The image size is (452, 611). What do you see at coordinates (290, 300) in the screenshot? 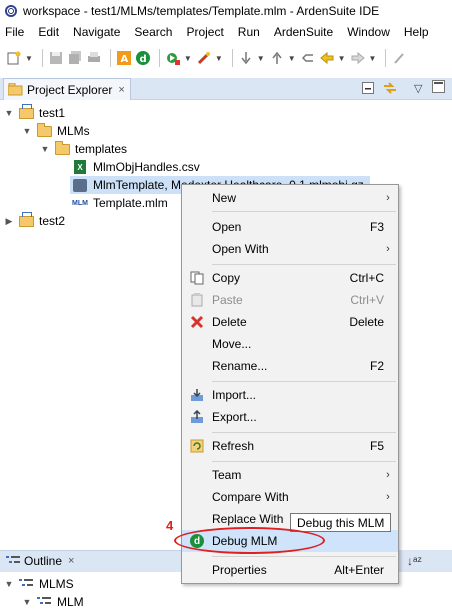
I see `menu-item-paste: Paste Ctrl+V` at bounding box center [290, 300].